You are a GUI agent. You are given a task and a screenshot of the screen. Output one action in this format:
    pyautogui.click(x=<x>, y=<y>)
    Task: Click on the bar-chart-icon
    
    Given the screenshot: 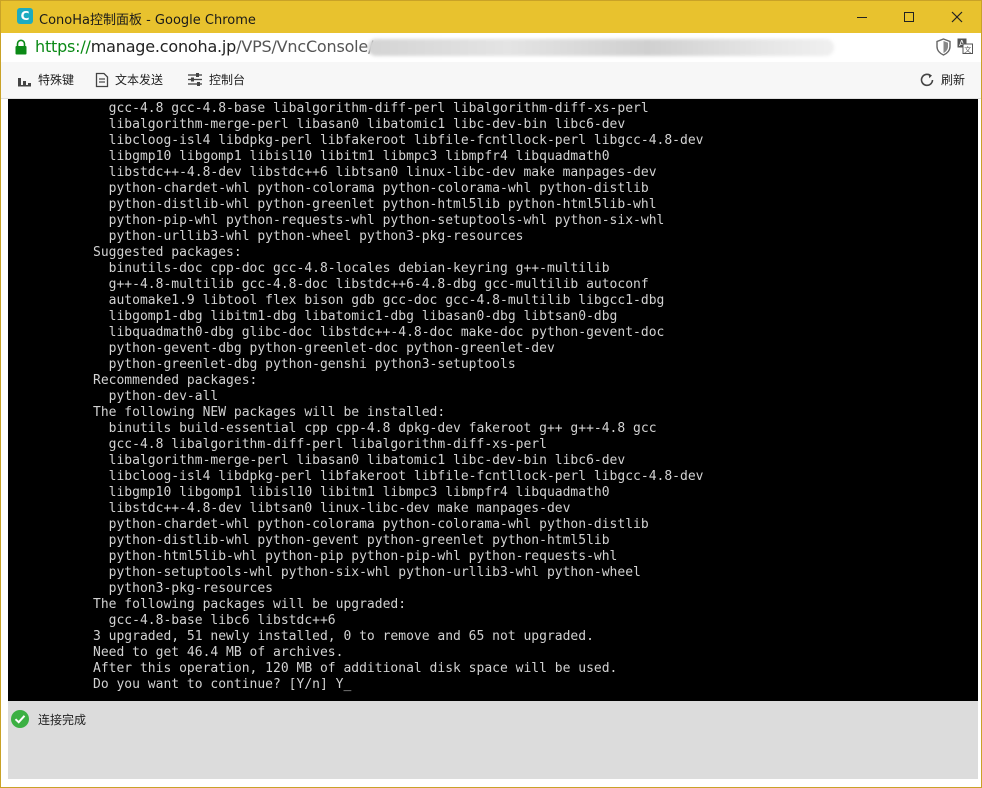 What is the action you would take?
    pyautogui.click(x=24, y=82)
    